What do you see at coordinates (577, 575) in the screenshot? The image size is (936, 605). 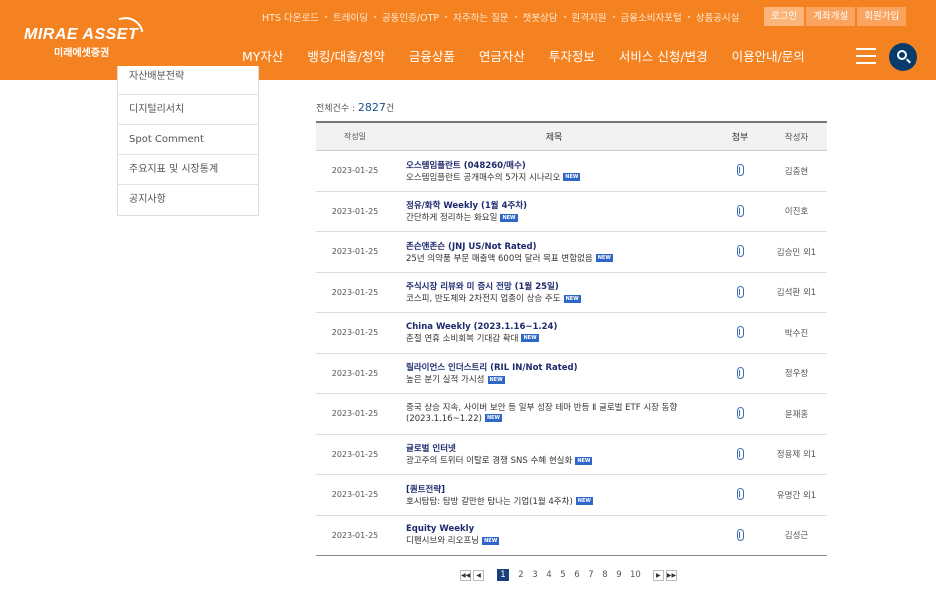 I see `page-number: 6` at bounding box center [577, 575].